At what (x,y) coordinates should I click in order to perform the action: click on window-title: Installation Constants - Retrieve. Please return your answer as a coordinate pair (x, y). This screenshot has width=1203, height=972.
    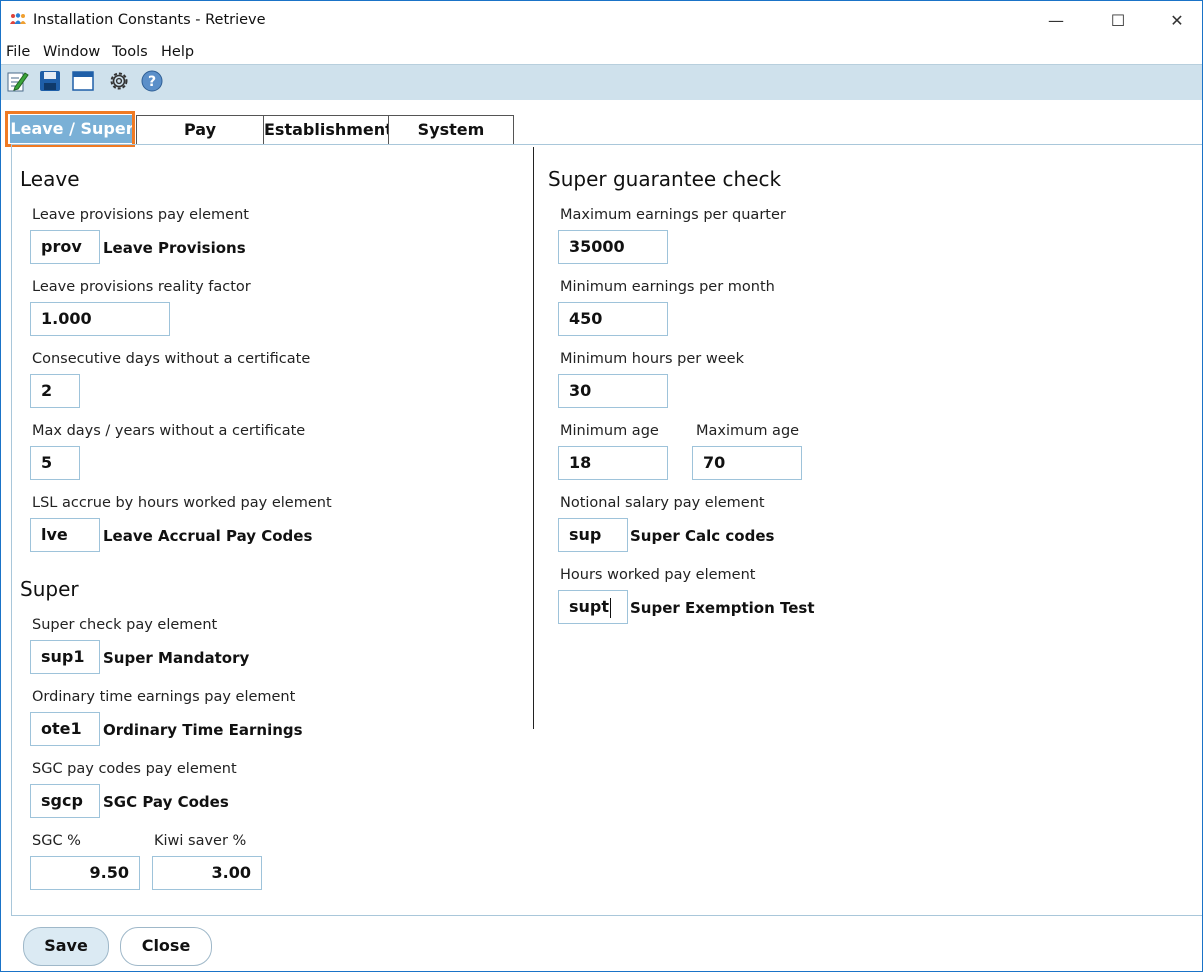
    Looking at the image, I should click on (149, 20).